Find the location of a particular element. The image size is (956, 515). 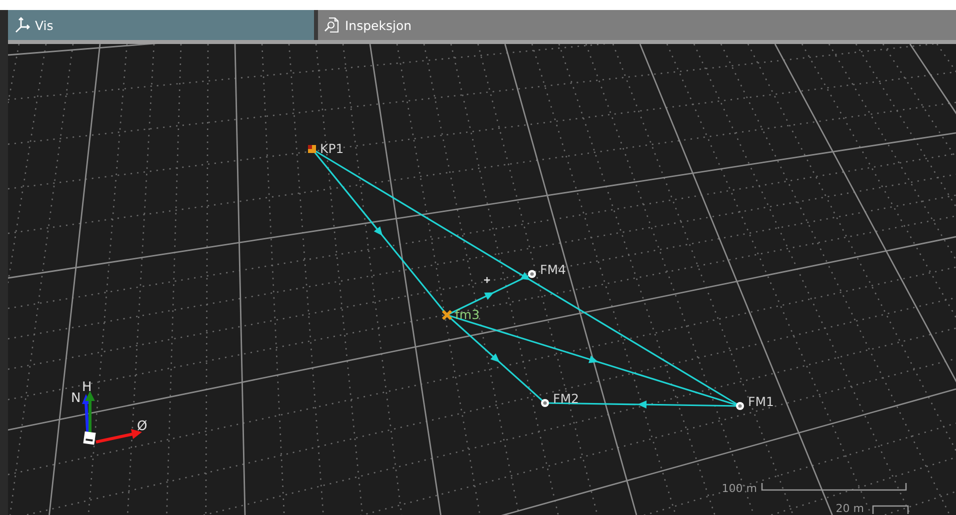

control-point-icon is located at coordinates (312, 149).